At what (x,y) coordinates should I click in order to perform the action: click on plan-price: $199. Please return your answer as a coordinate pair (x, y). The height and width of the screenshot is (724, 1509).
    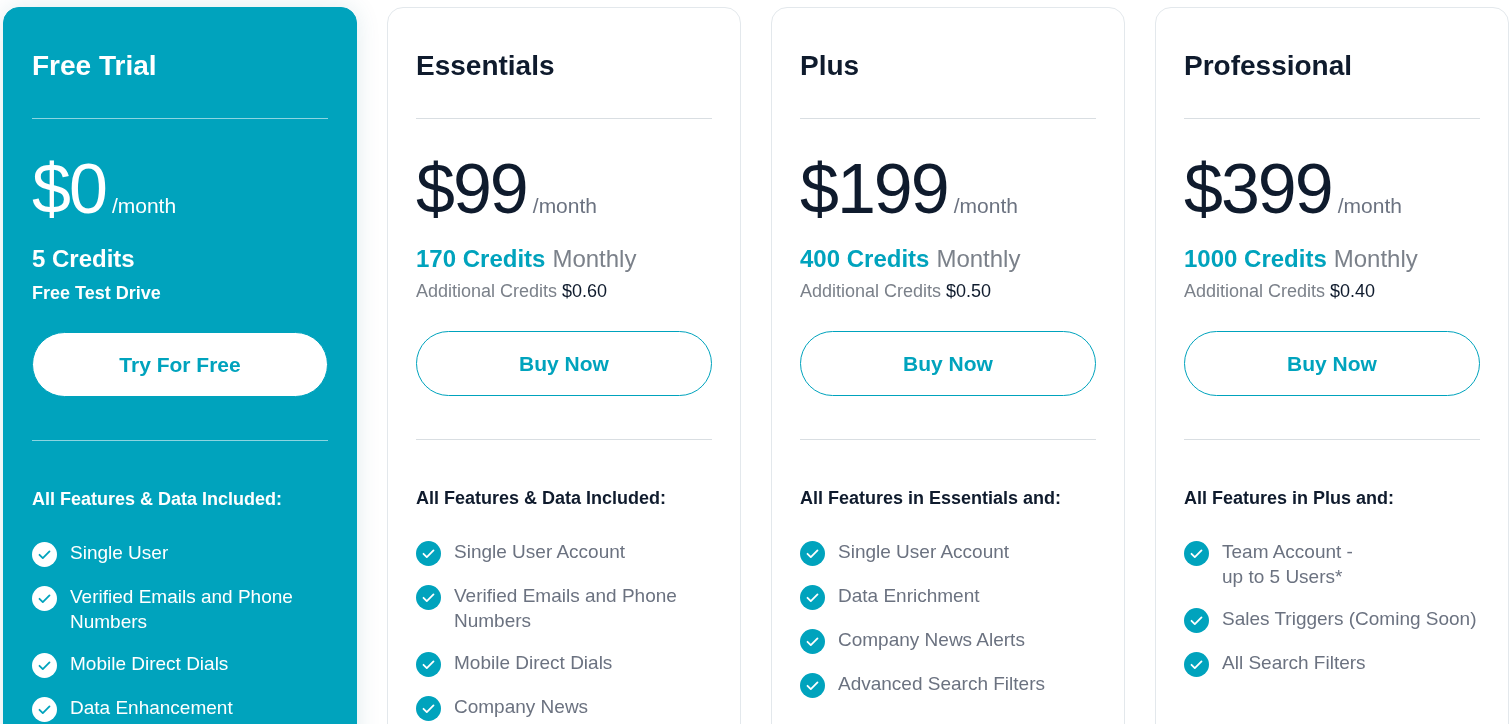
    Looking at the image, I should click on (874, 189).